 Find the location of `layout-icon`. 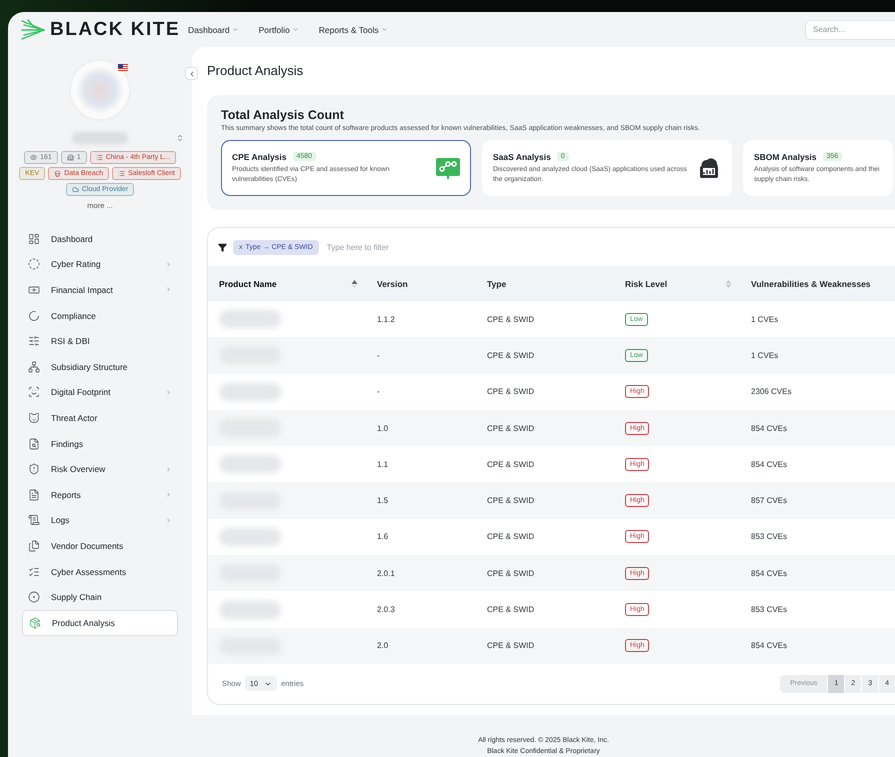

layout-icon is located at coordinates (34, 238).